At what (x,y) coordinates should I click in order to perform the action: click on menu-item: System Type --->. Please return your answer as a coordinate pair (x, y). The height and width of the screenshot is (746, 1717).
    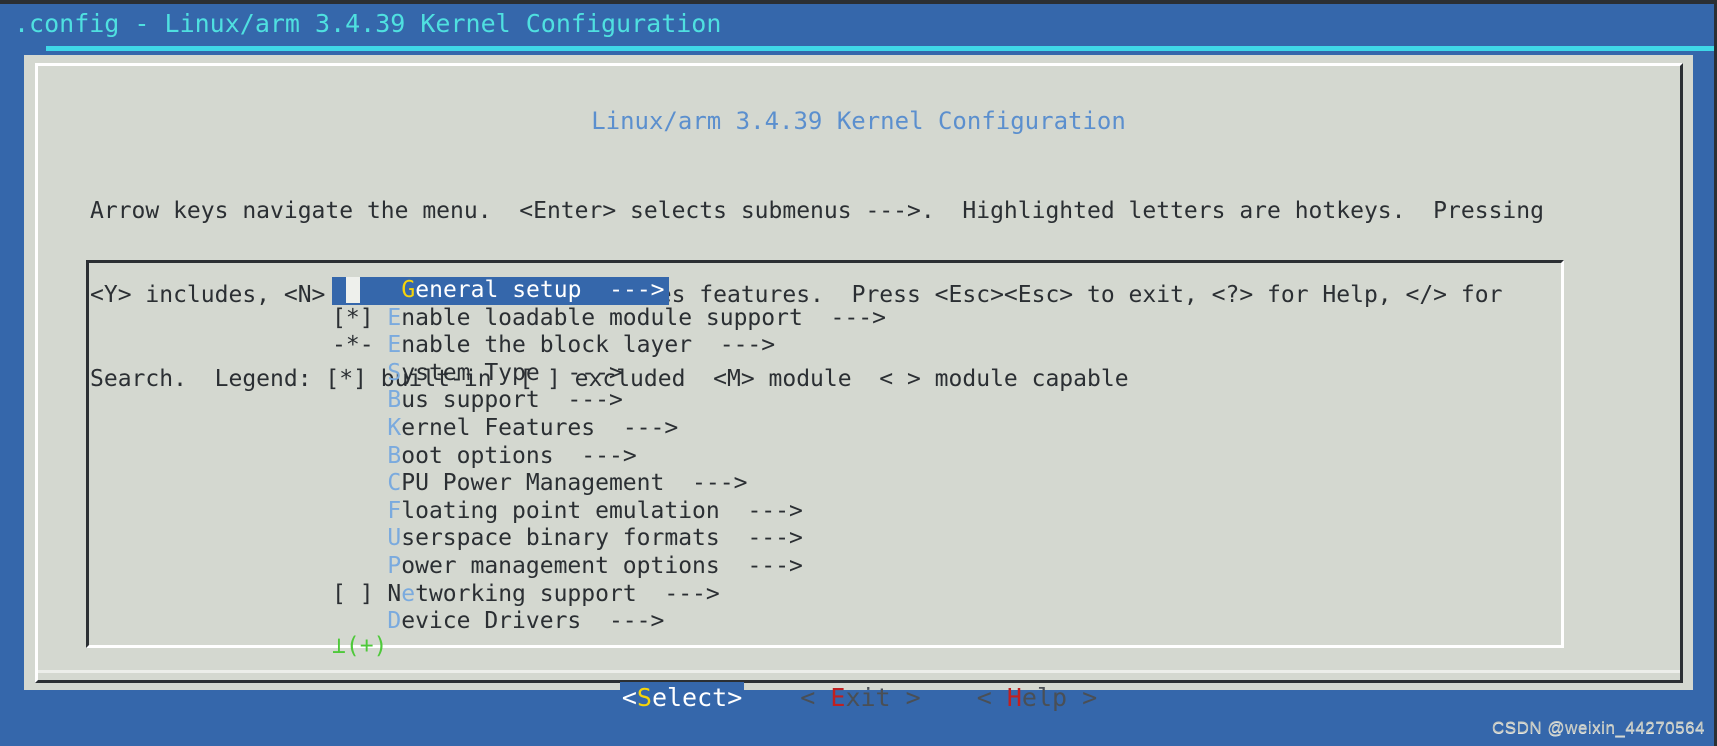
    Looking at the image, I should click on (609, 374).